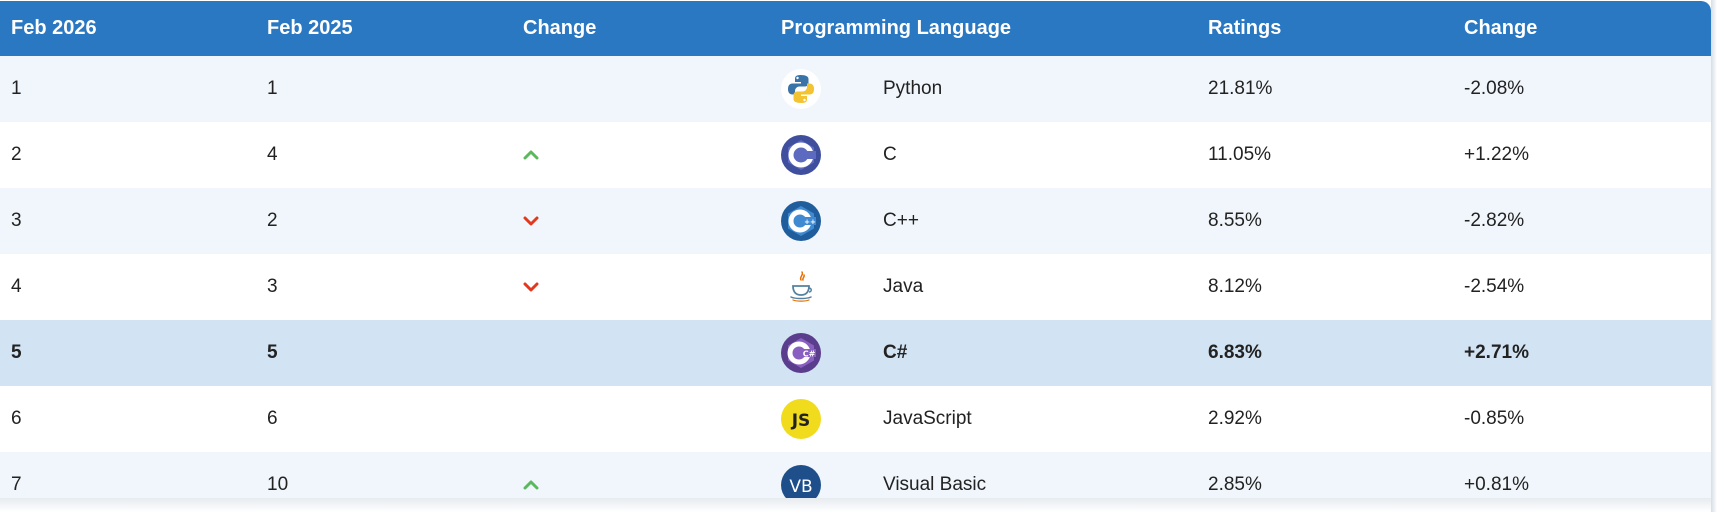  What do you see at coordinates (1494, 418) in the screenshot?
I see `rating-change: -0.85%` at bounding box center [1494, 418].